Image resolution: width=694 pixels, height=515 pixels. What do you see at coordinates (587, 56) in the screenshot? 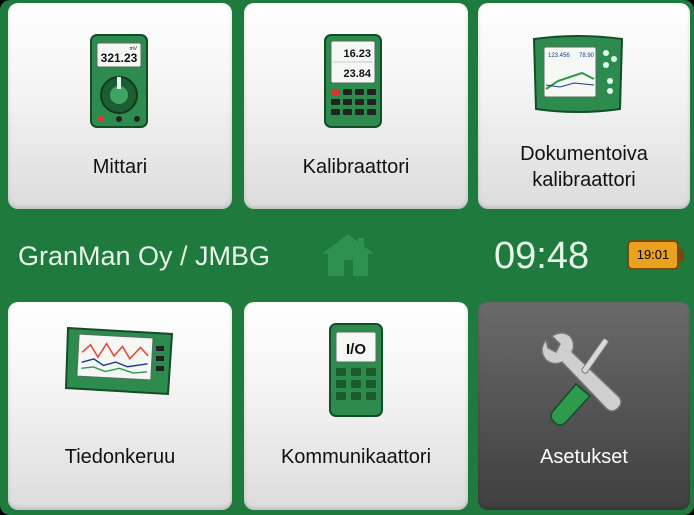
I see `svg-text: 78.90` at bounding box center [587, 56].